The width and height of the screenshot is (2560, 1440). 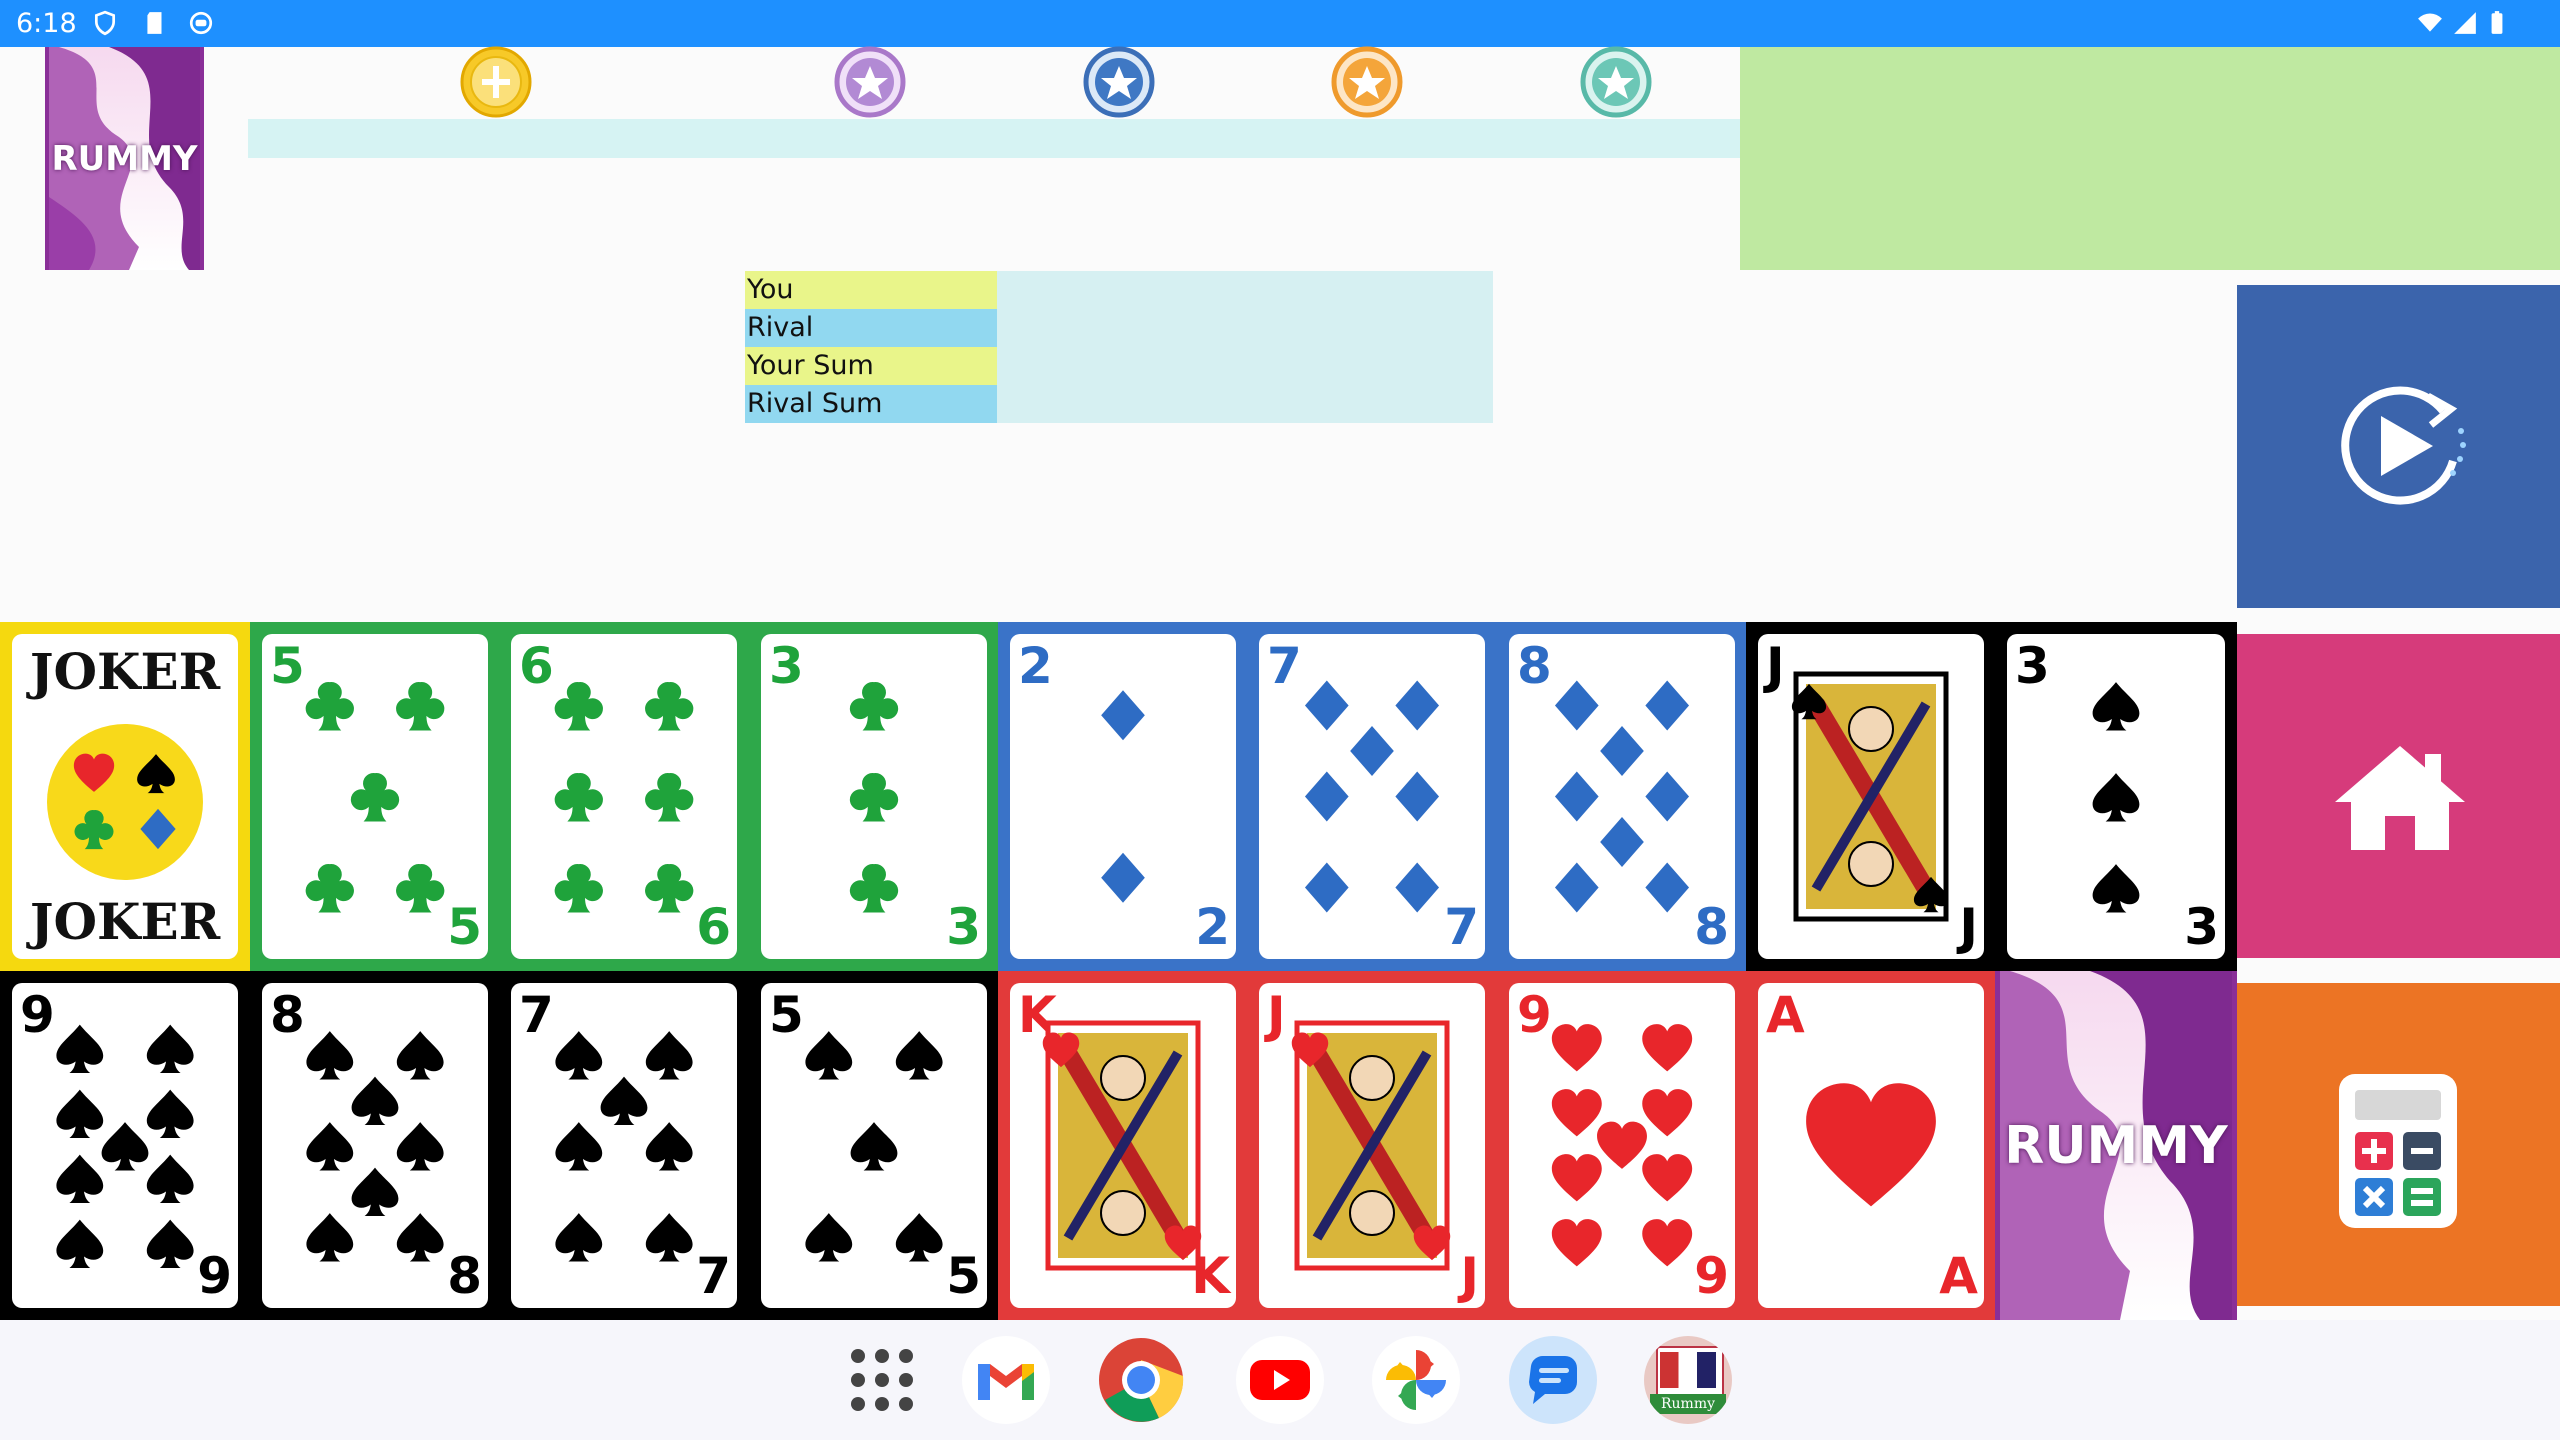 What do you see at coordinates (1141, 1380) in the screenshot?
I see `chrome-icon` at bounding box center [1141, 1380].